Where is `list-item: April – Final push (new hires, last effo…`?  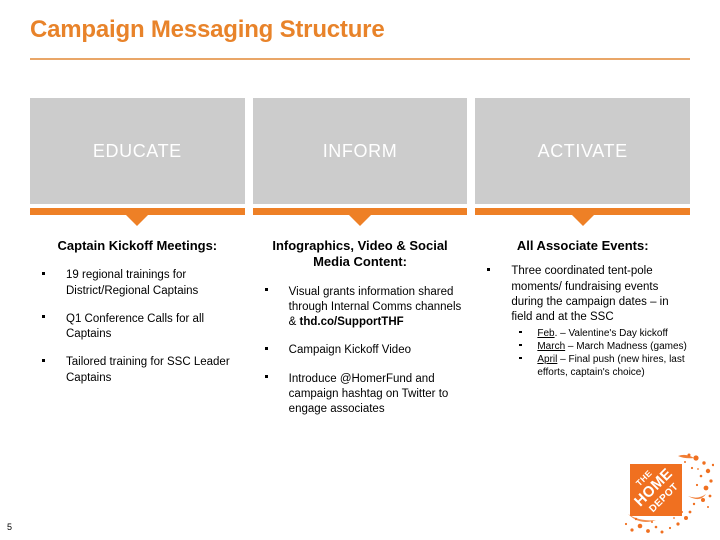
list-item: April – Final push (new hires, last effo… is located at coordinates (600, 366).